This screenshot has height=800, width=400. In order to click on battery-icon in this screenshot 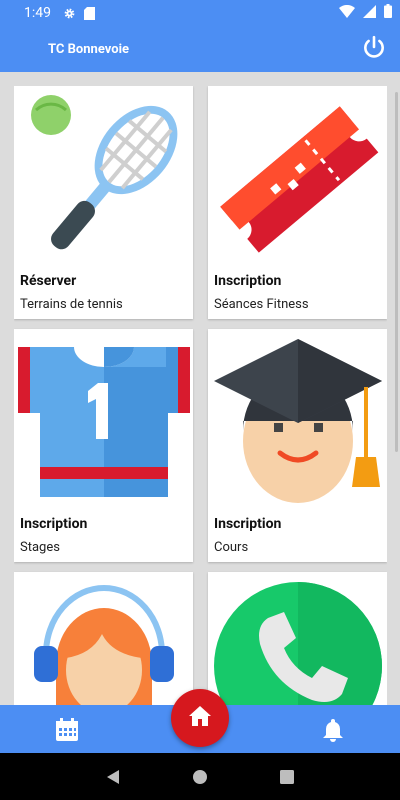, I will do `click(388, 13)`.